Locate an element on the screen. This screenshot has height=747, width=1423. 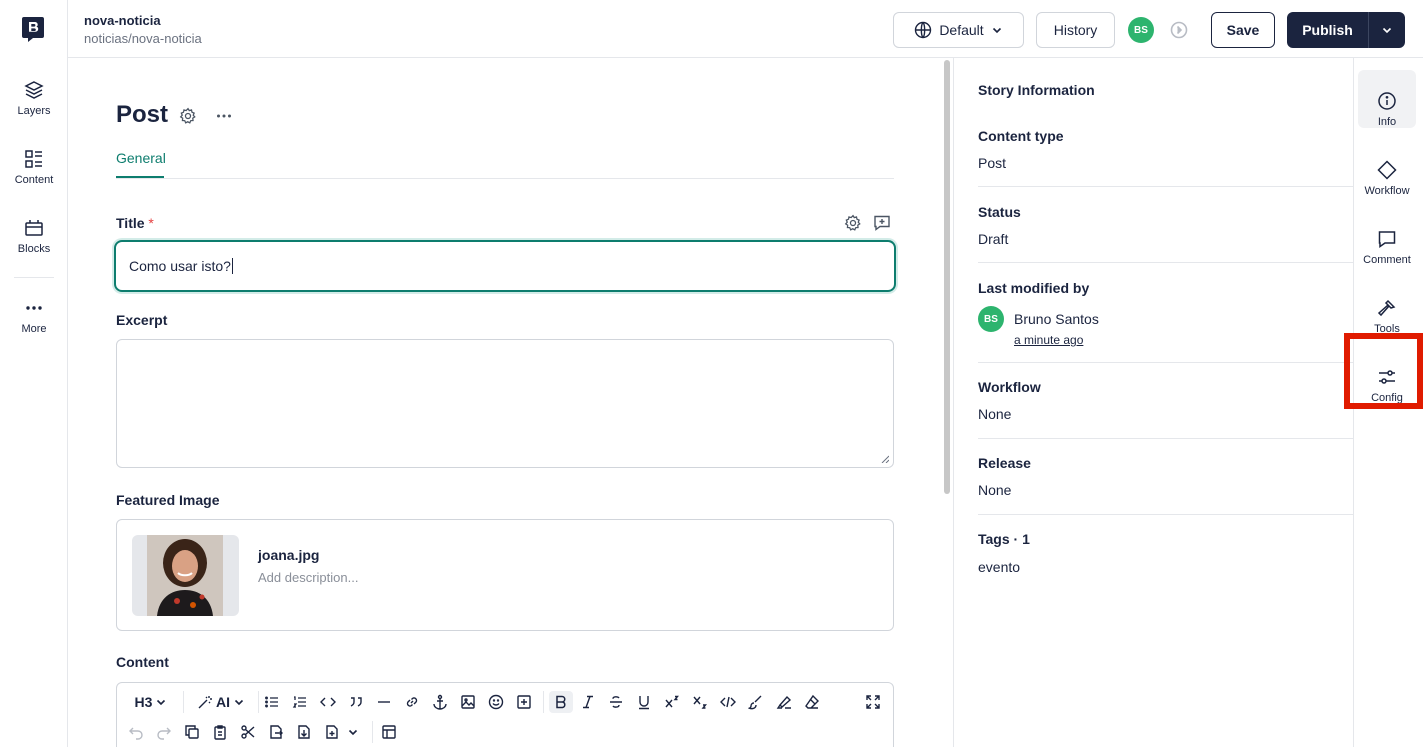
heading-level-select: H3 is located at coordinates (151, 702).